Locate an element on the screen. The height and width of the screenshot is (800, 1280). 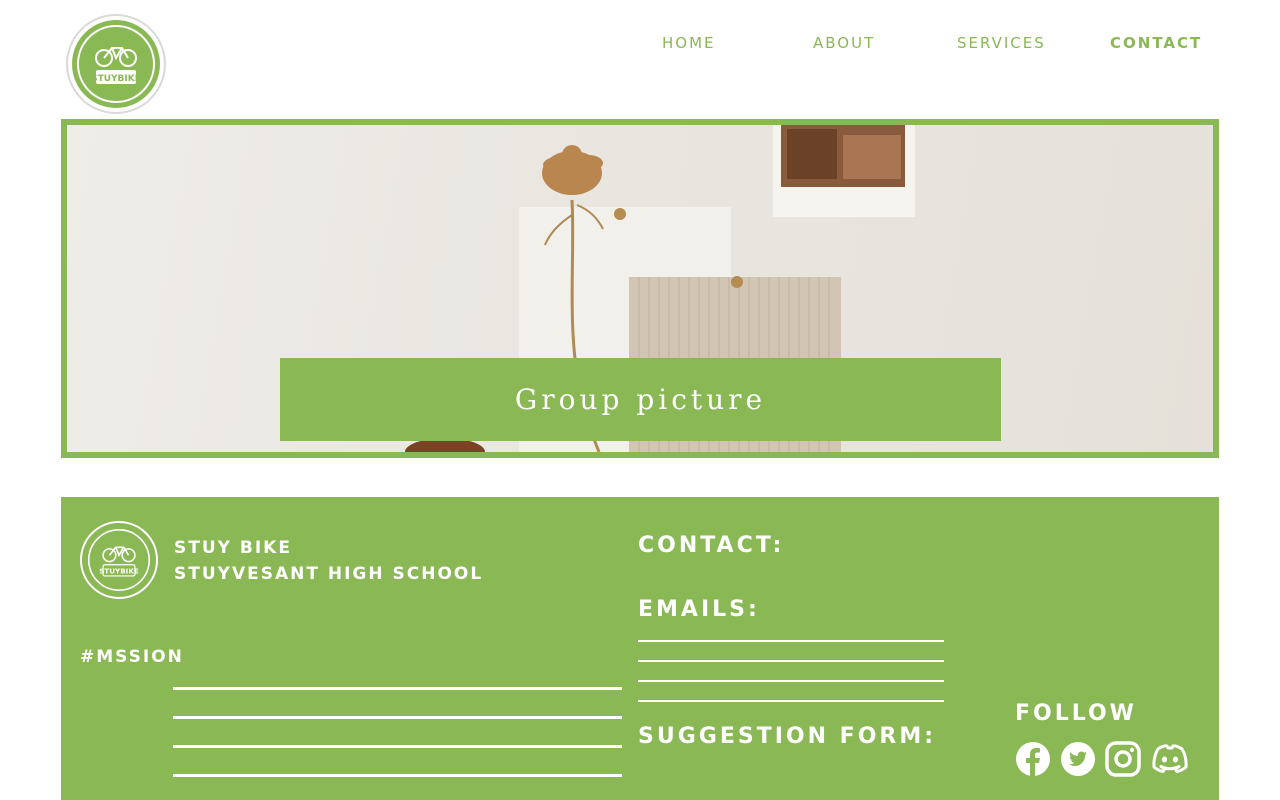
site-logo: STUYBIKE is located at coordinates (116, 64).